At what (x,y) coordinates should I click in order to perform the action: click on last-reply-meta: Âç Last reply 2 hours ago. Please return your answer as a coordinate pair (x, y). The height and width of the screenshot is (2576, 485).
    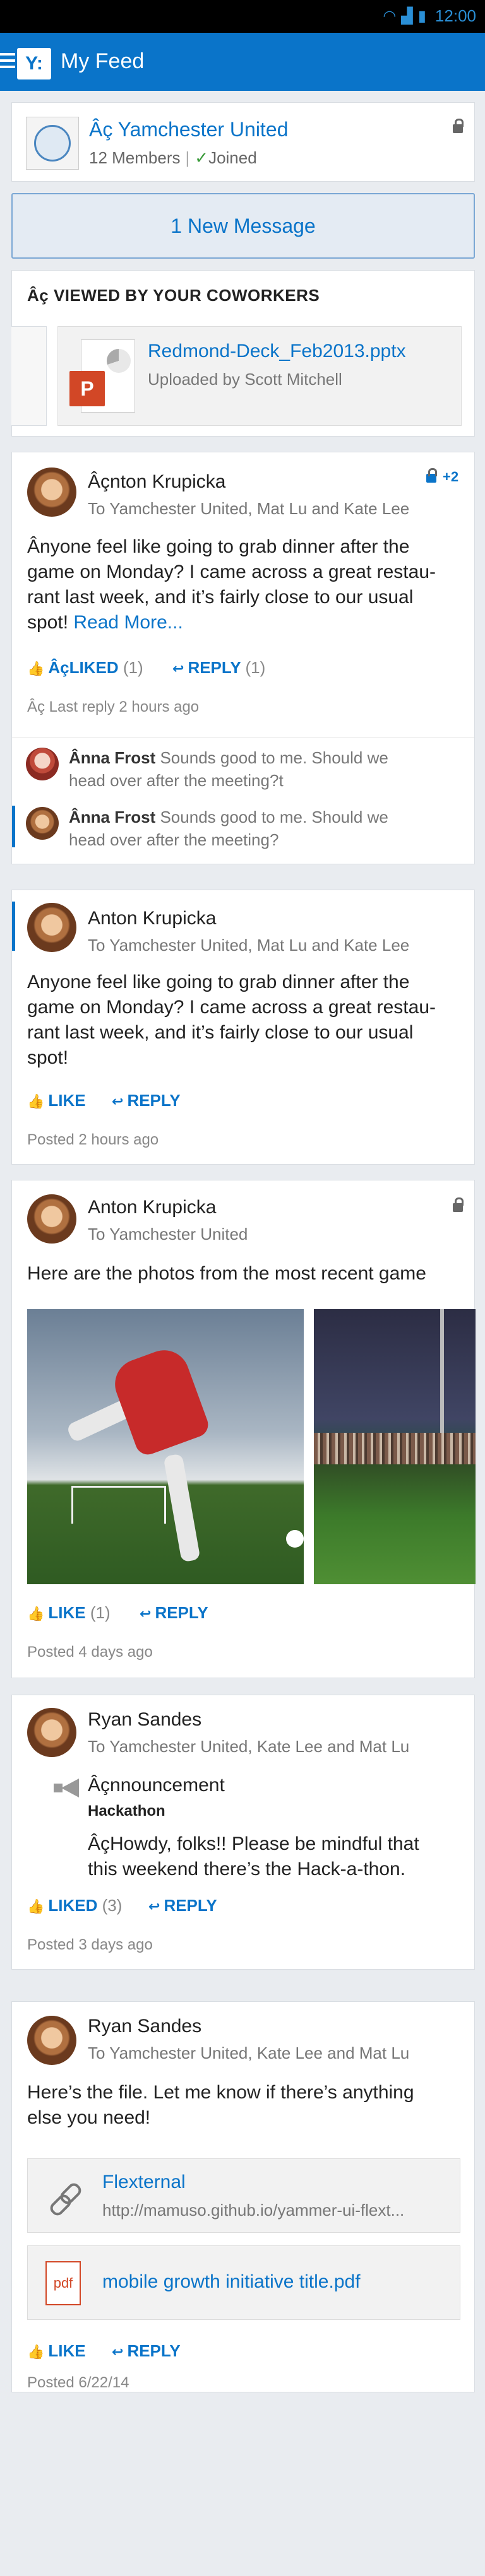
    Looking at the image, I should click on (113, 706).